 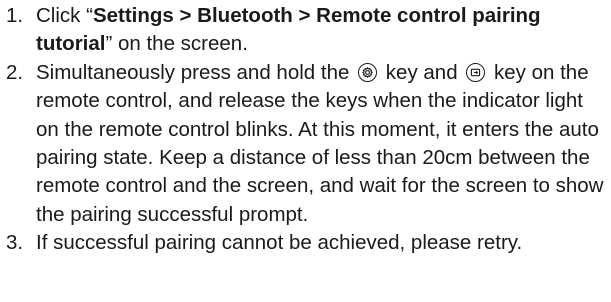 What do you see at coordinates (368, 72) in the screenshot?
I see `settings-gear-icon` at bounding box center [368, 72].